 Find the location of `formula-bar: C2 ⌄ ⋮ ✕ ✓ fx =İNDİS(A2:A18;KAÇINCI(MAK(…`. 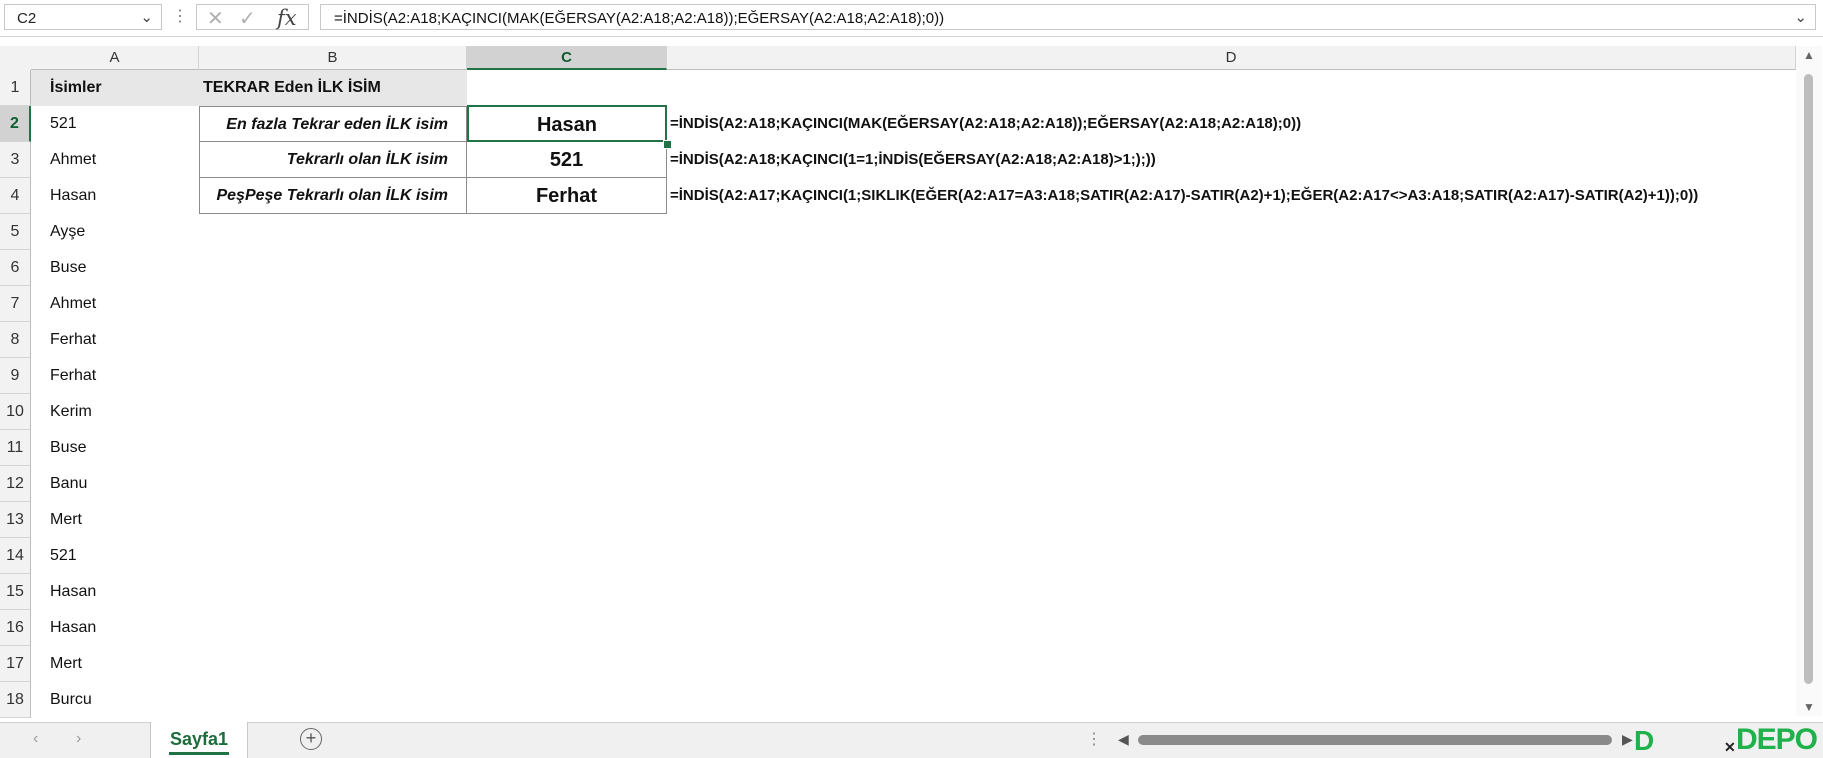

formula-bar: C2 ⌄ ⋮ ✕ ✓ fx =İNDİS(A2:A18;KAÇINCI(MAK(… is located at coordinates (911, 18).